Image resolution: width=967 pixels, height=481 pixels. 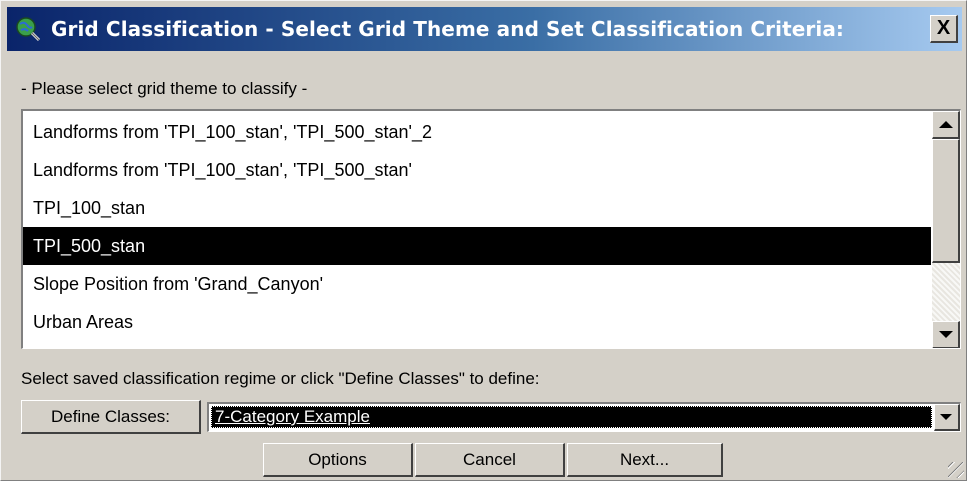 I want to click on vertical-scrollbar, so click(x=946, y=229).